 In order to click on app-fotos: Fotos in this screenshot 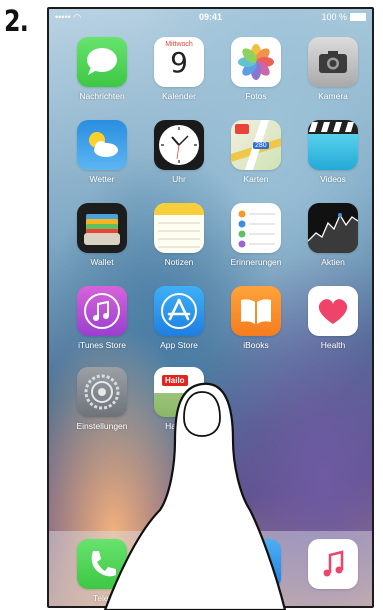, I will do `click(256, 69)`.